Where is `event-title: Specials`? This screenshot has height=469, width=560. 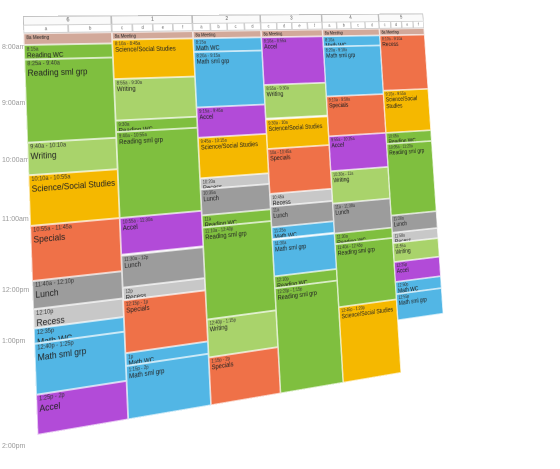
event-title: Specials is located at coordinates (338, 106).